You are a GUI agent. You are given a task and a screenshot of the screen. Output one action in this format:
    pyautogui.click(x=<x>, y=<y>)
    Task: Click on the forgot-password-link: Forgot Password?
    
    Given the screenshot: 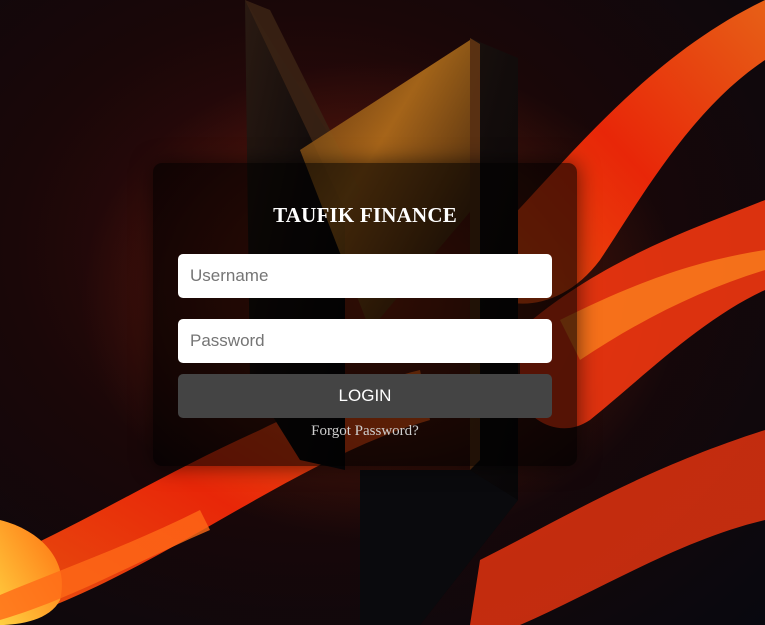 What is the action you would take?
    pyautogui.click(x=365, y=431)
    